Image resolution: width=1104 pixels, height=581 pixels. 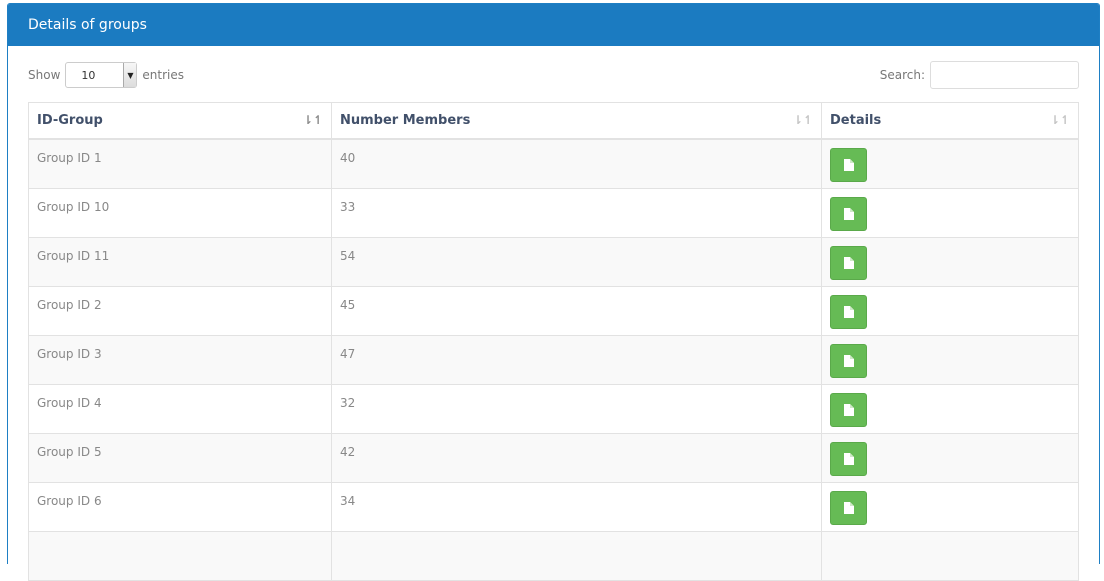 I want to click on table-row: Group ID 2 45, so click(x=553, y=310).